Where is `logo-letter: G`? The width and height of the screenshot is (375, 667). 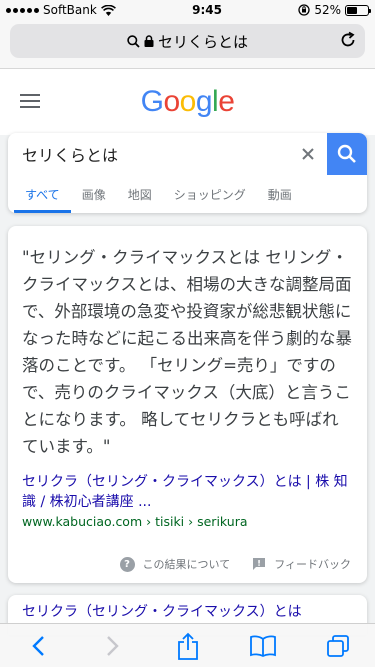 logo-letter: G is located at coordinates (152, 101).